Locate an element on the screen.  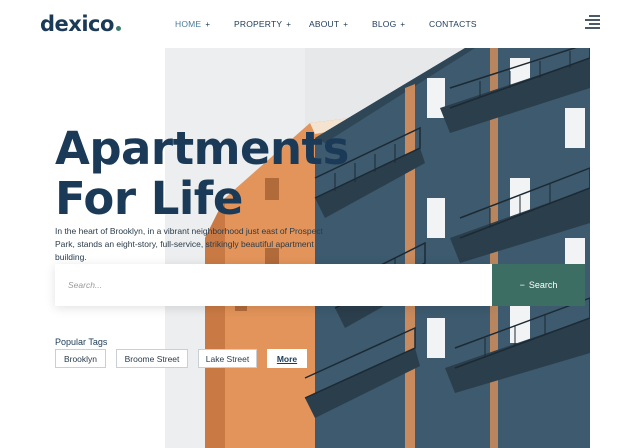
nav-label-blog: BLOG is located at coordinates (384, 24).